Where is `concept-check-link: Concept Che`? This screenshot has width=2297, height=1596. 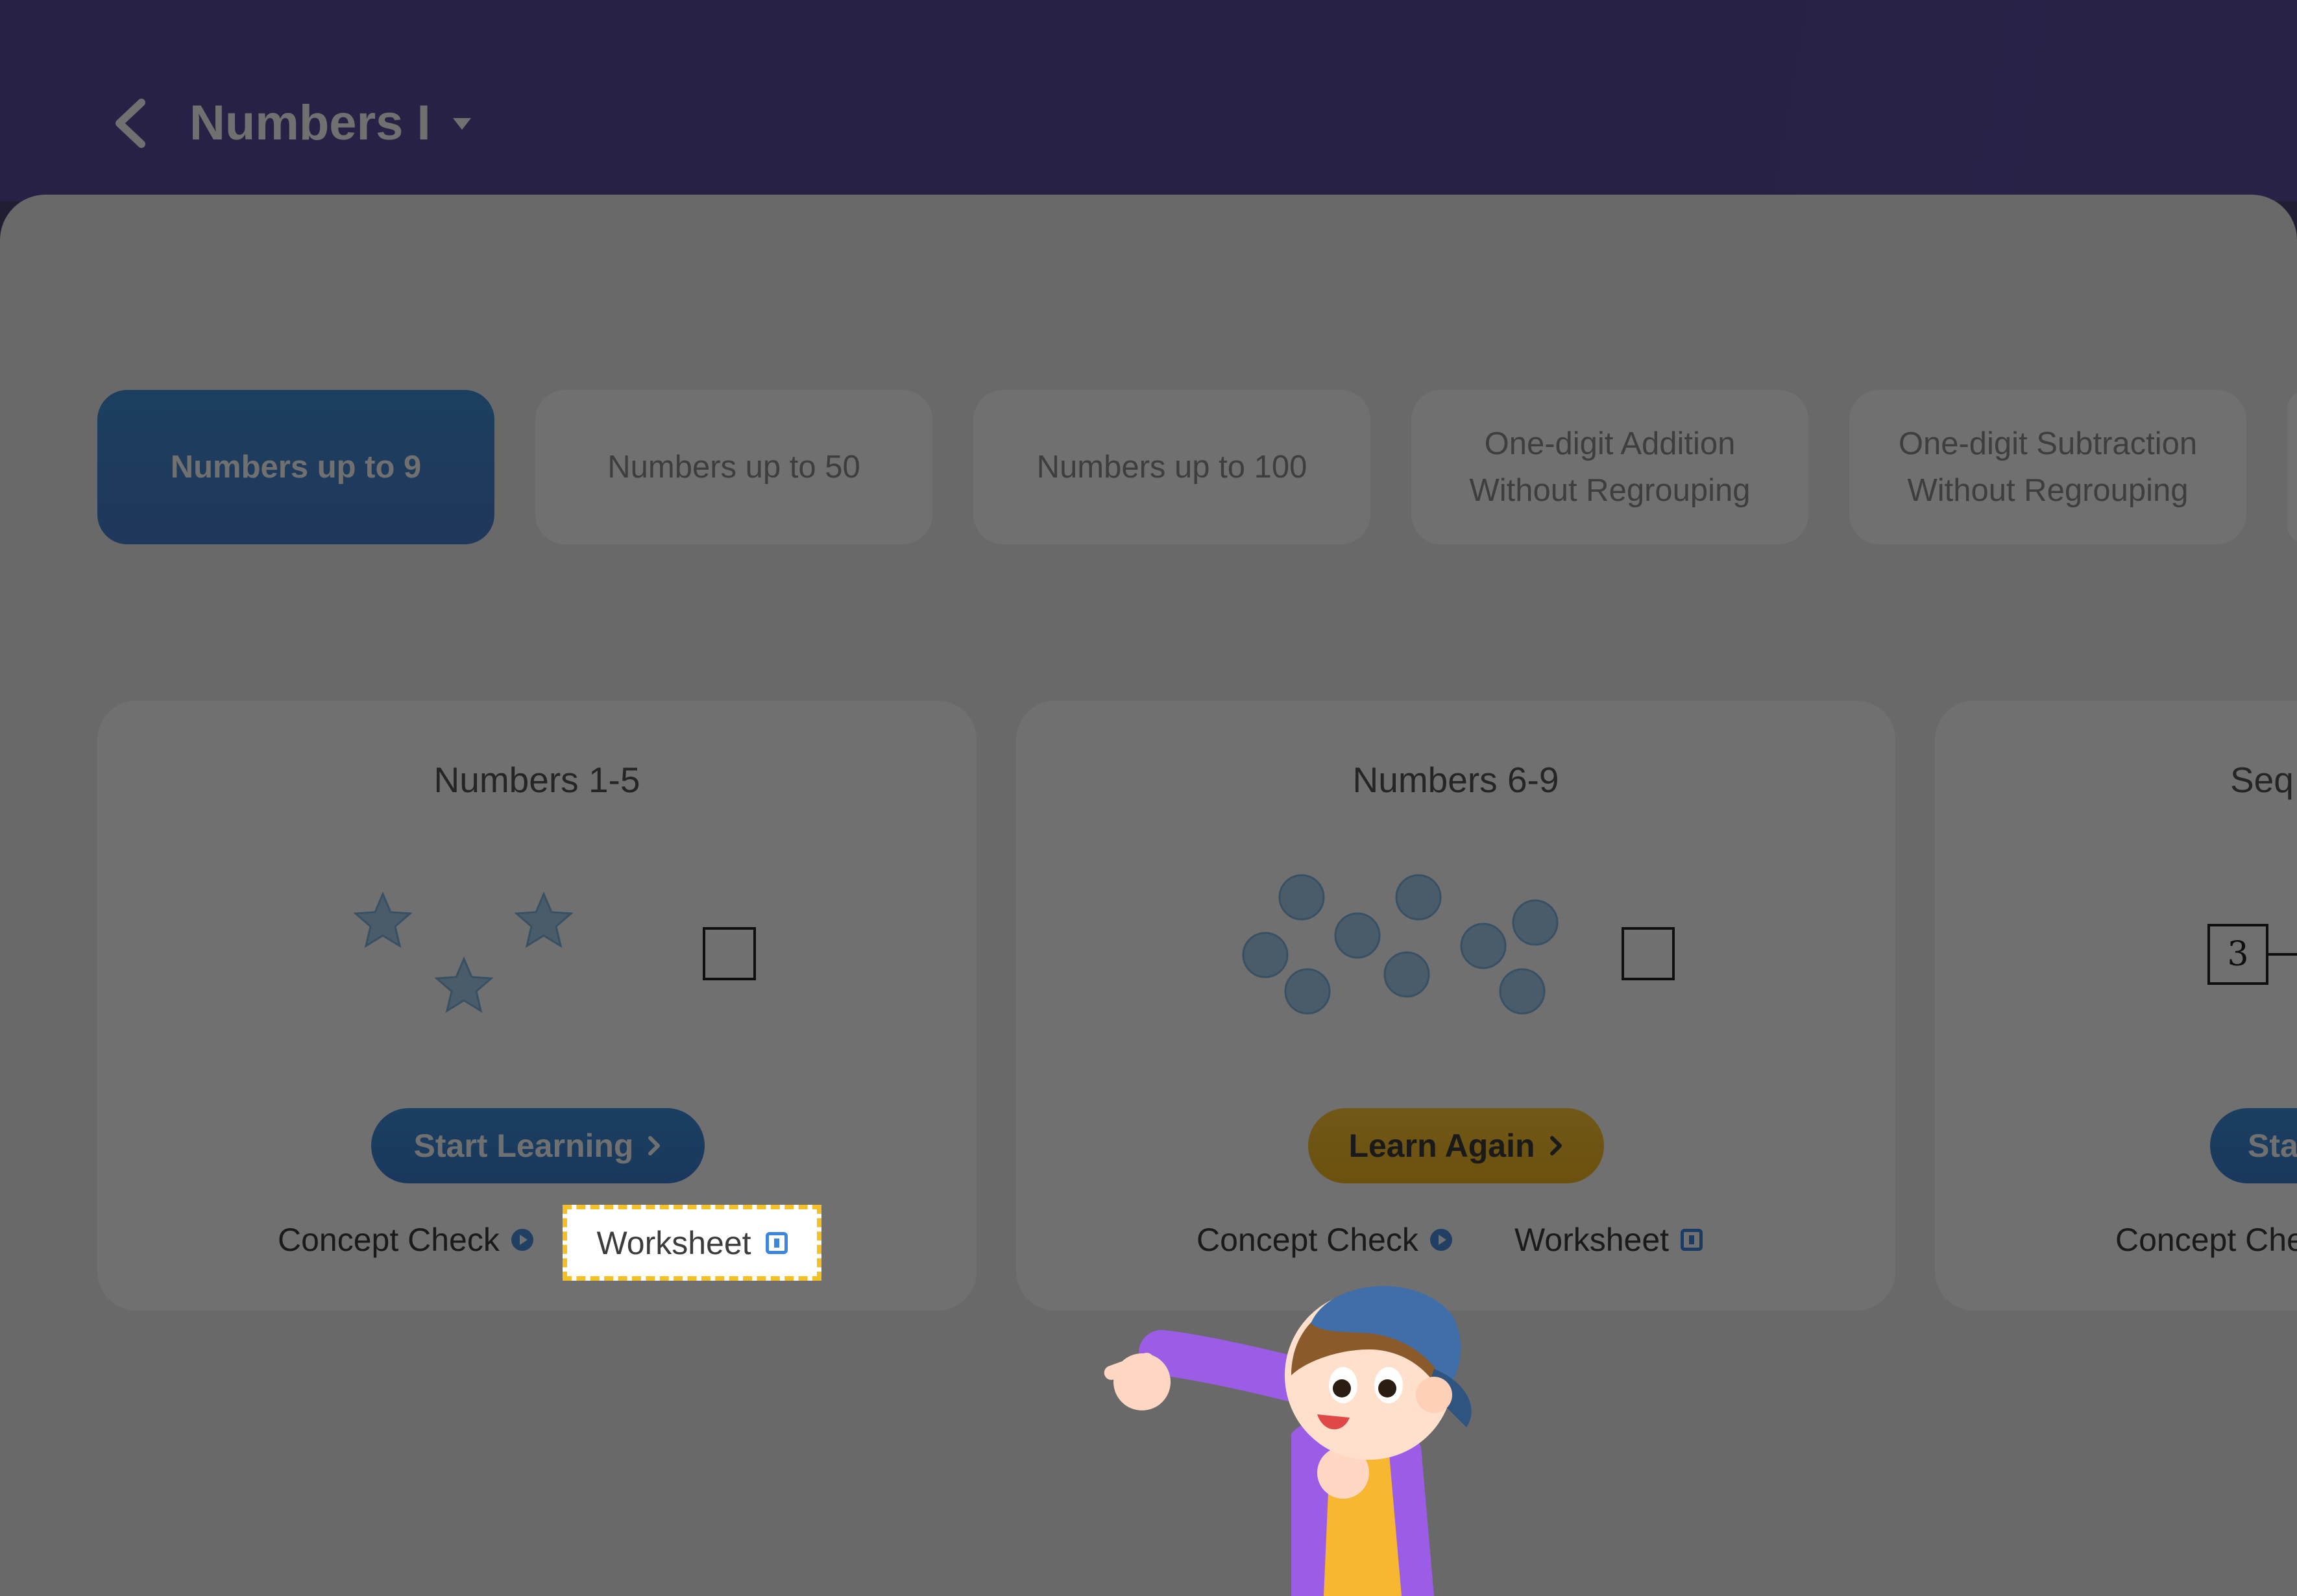
concept-check-link: Concept Che is located at coordinates (2206, 1240).